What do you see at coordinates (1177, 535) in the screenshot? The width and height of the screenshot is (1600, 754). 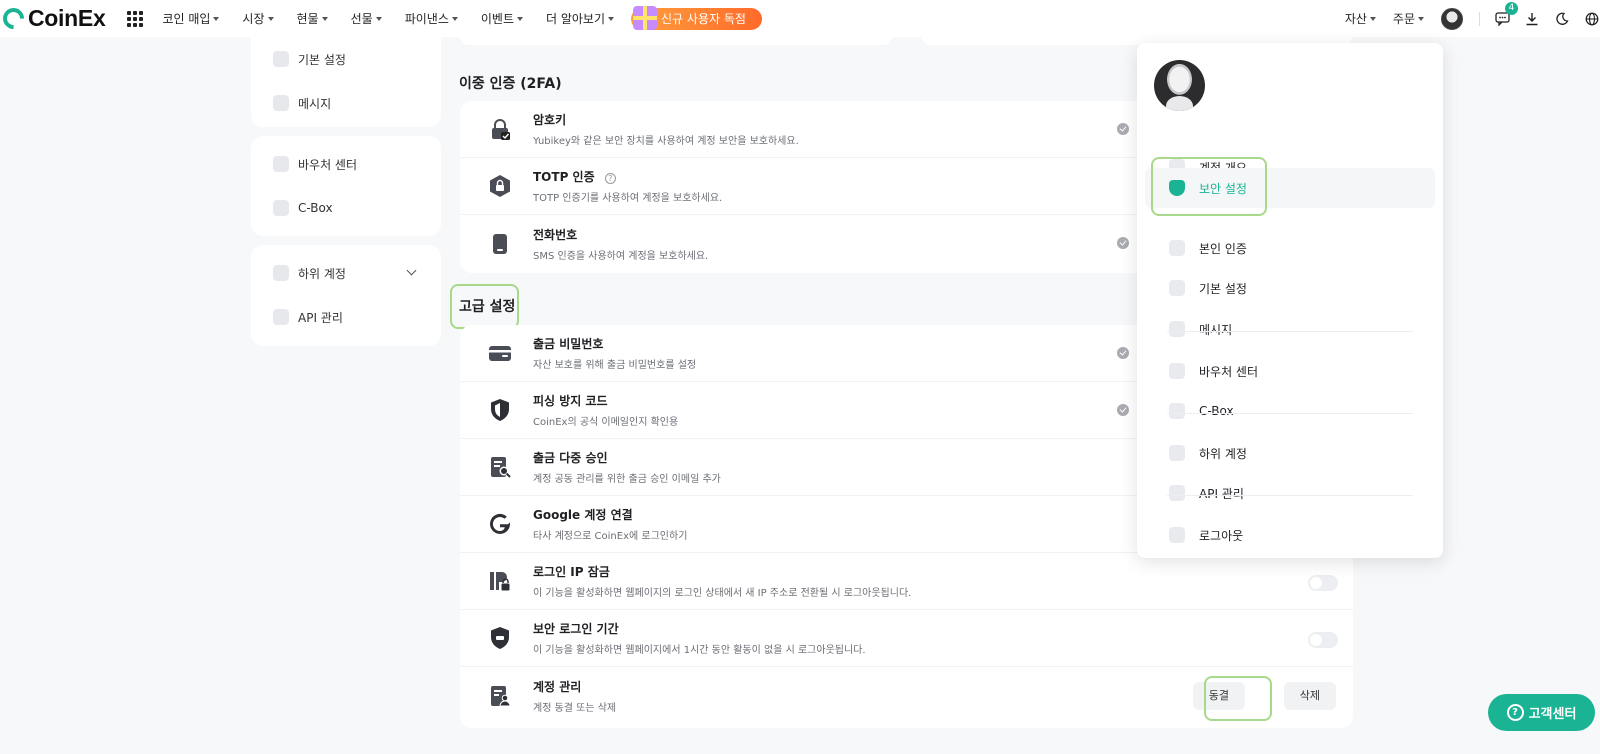 I see `logout-icon` at bounding box center [1177, 535].